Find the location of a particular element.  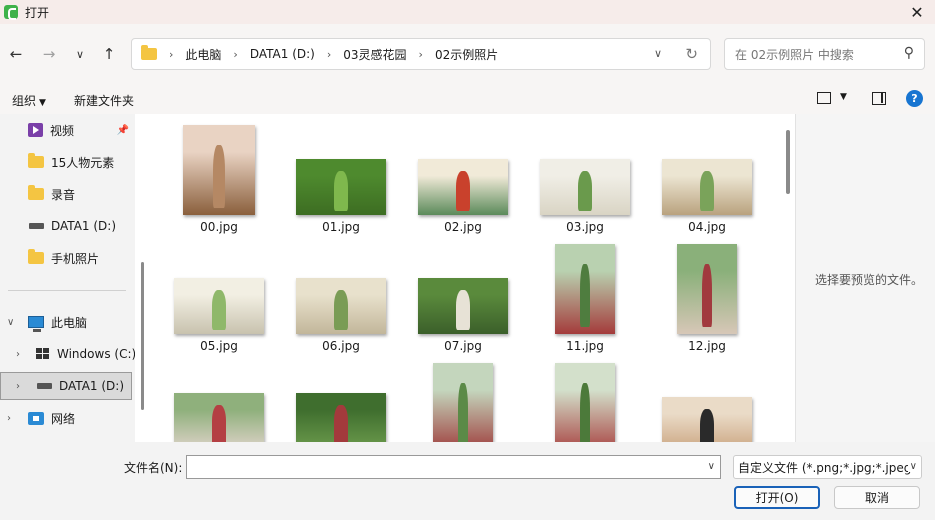

file-name-label: 02.jpg is located at coordinates (463, 227).